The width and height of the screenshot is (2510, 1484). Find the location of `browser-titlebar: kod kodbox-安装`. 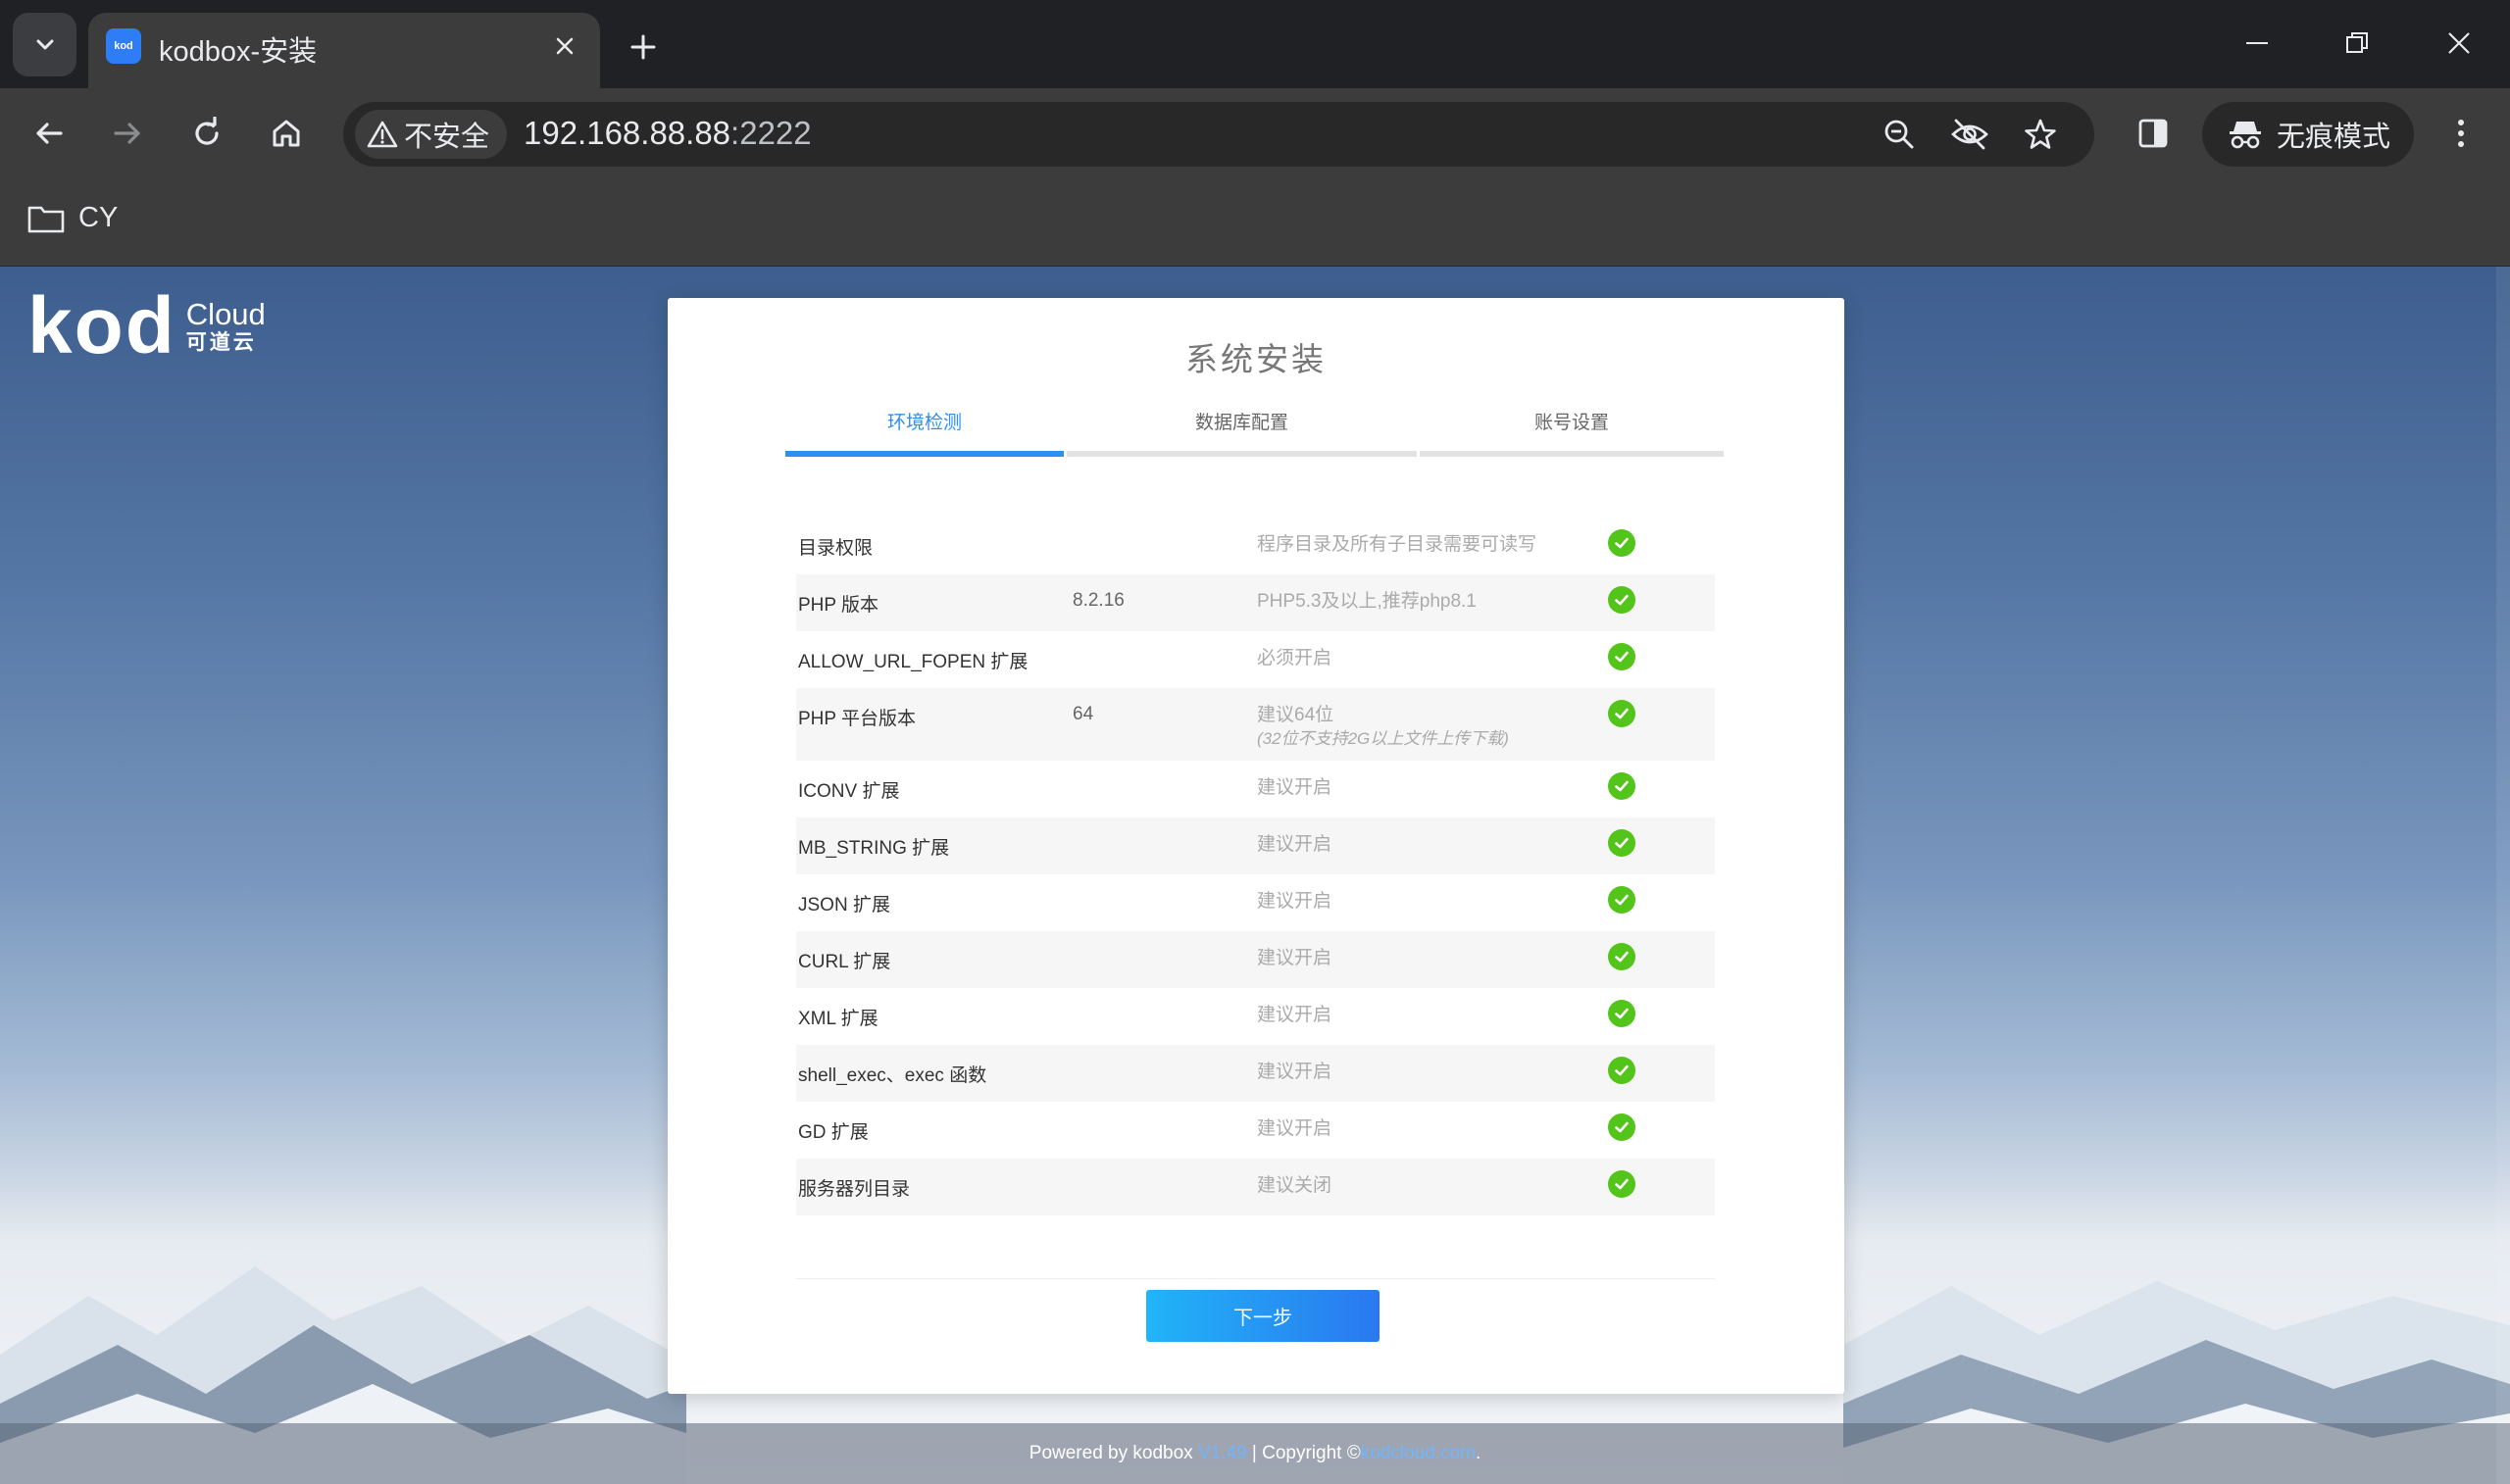

browser-titlebar: kod kodbox-安装 is located at coordinates (1255, 44).